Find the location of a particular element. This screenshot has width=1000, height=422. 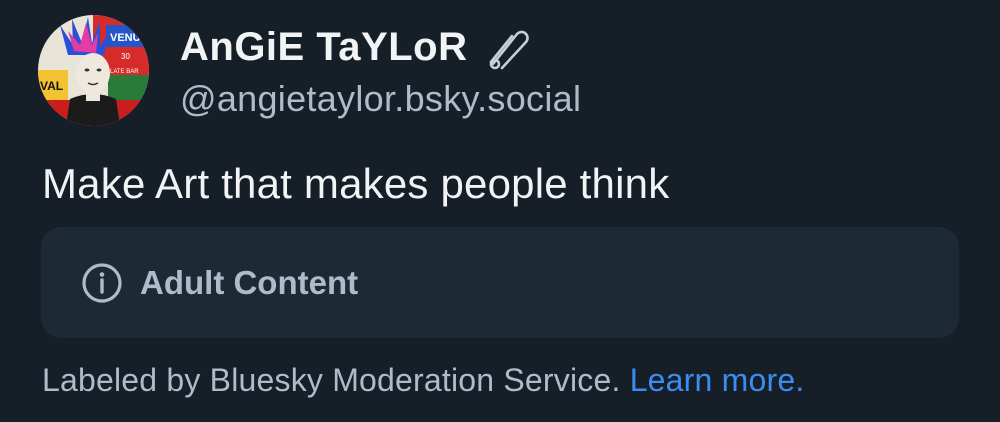

svg-text: 30 is located at coordinates (125, 56).